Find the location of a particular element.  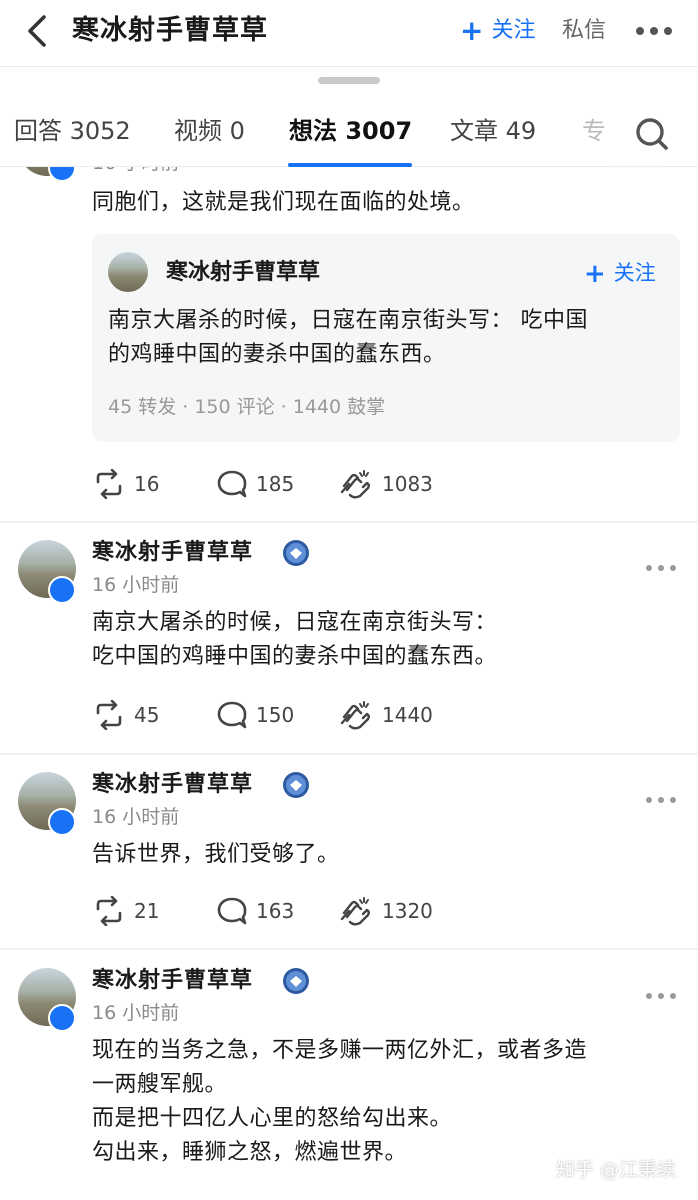

post-text: 南京大屠杀的时候，日寇在南京街头写： 吃中国的鸡睡中国的妻杀中国的蠢东西。 is located at coordinates (295, 639).